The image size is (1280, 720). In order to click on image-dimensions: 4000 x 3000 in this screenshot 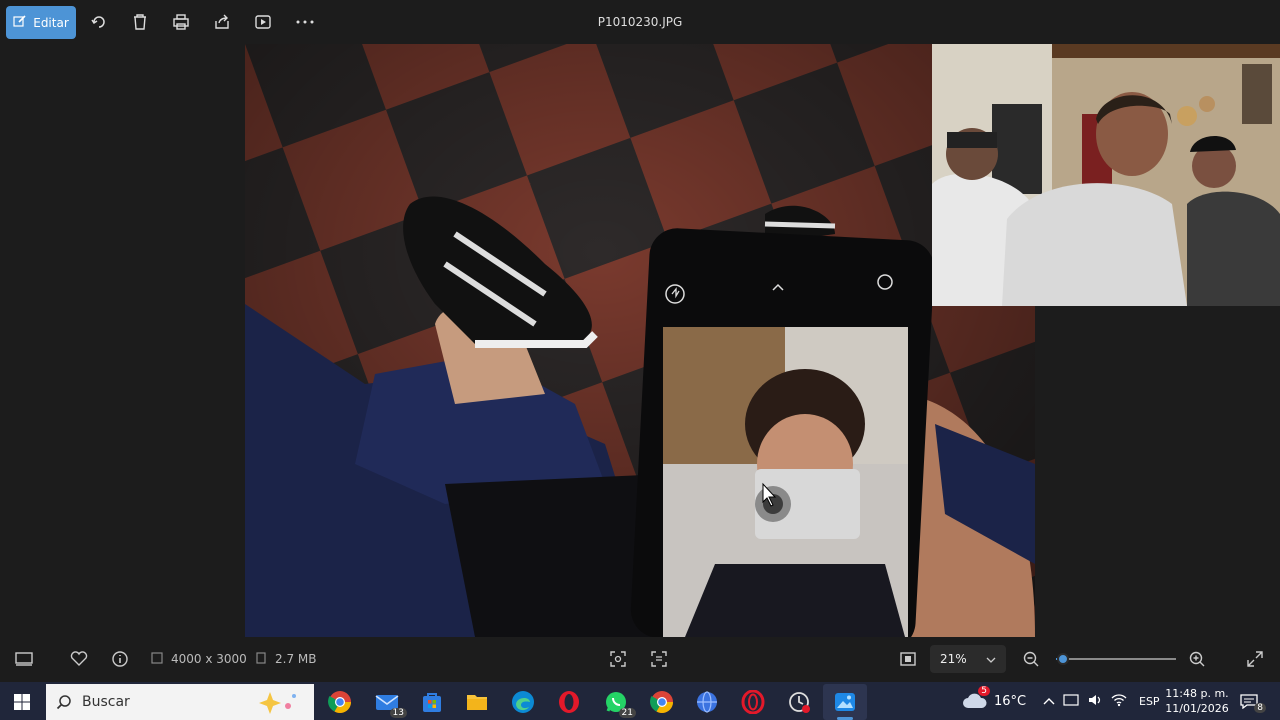, I will do `click(199, 659)`.